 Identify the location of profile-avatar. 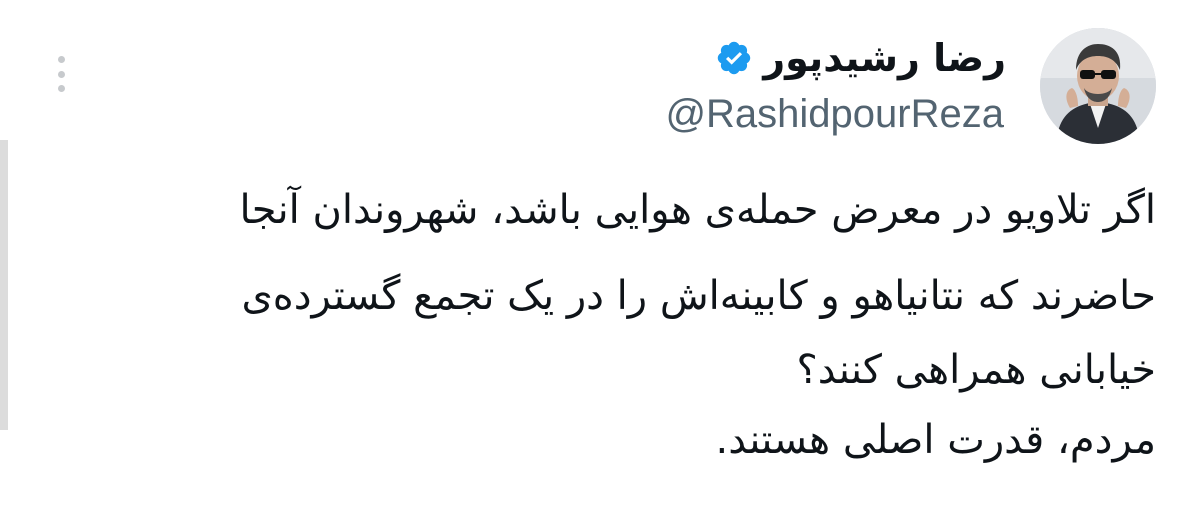
(1098, 86).